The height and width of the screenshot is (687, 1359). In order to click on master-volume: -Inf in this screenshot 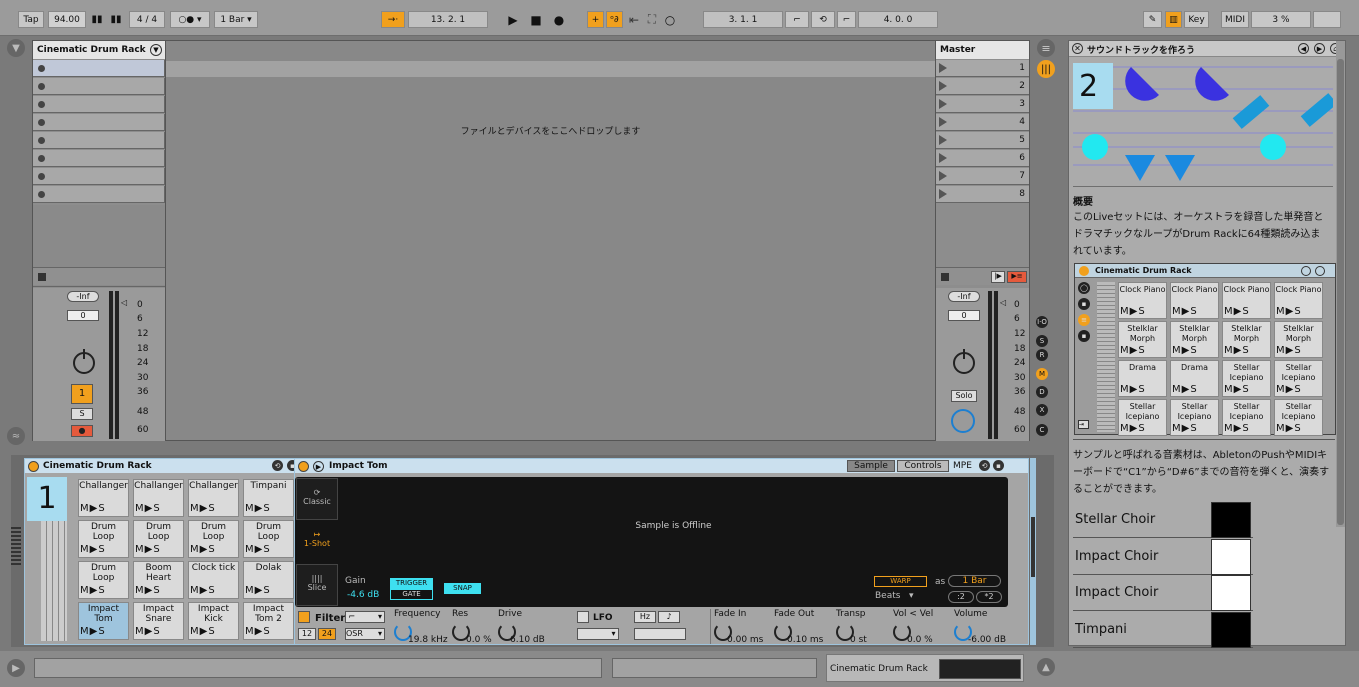, I will do `click(964, 296)`.